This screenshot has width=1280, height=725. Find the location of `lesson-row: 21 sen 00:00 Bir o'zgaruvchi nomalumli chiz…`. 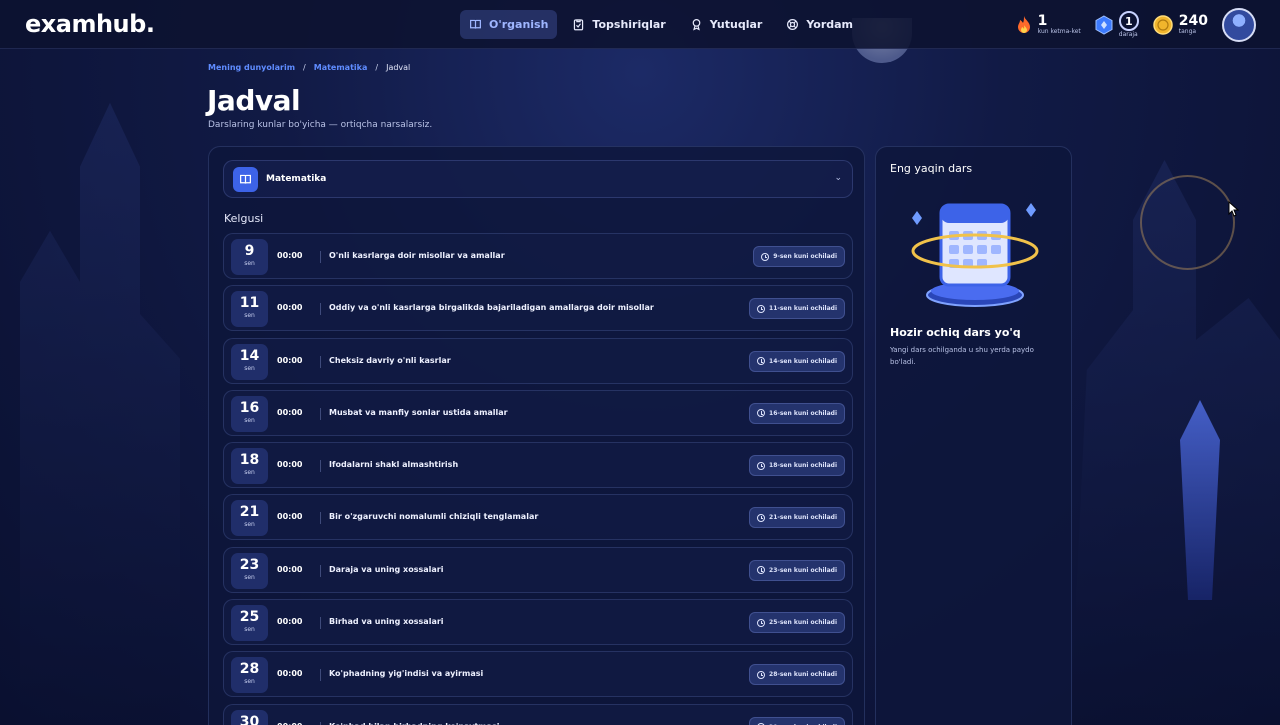

lesson-row: 21 sen 00:00 Bir o'zgaruvchi nomalumli chiz… is located at coordinates (538, 517).